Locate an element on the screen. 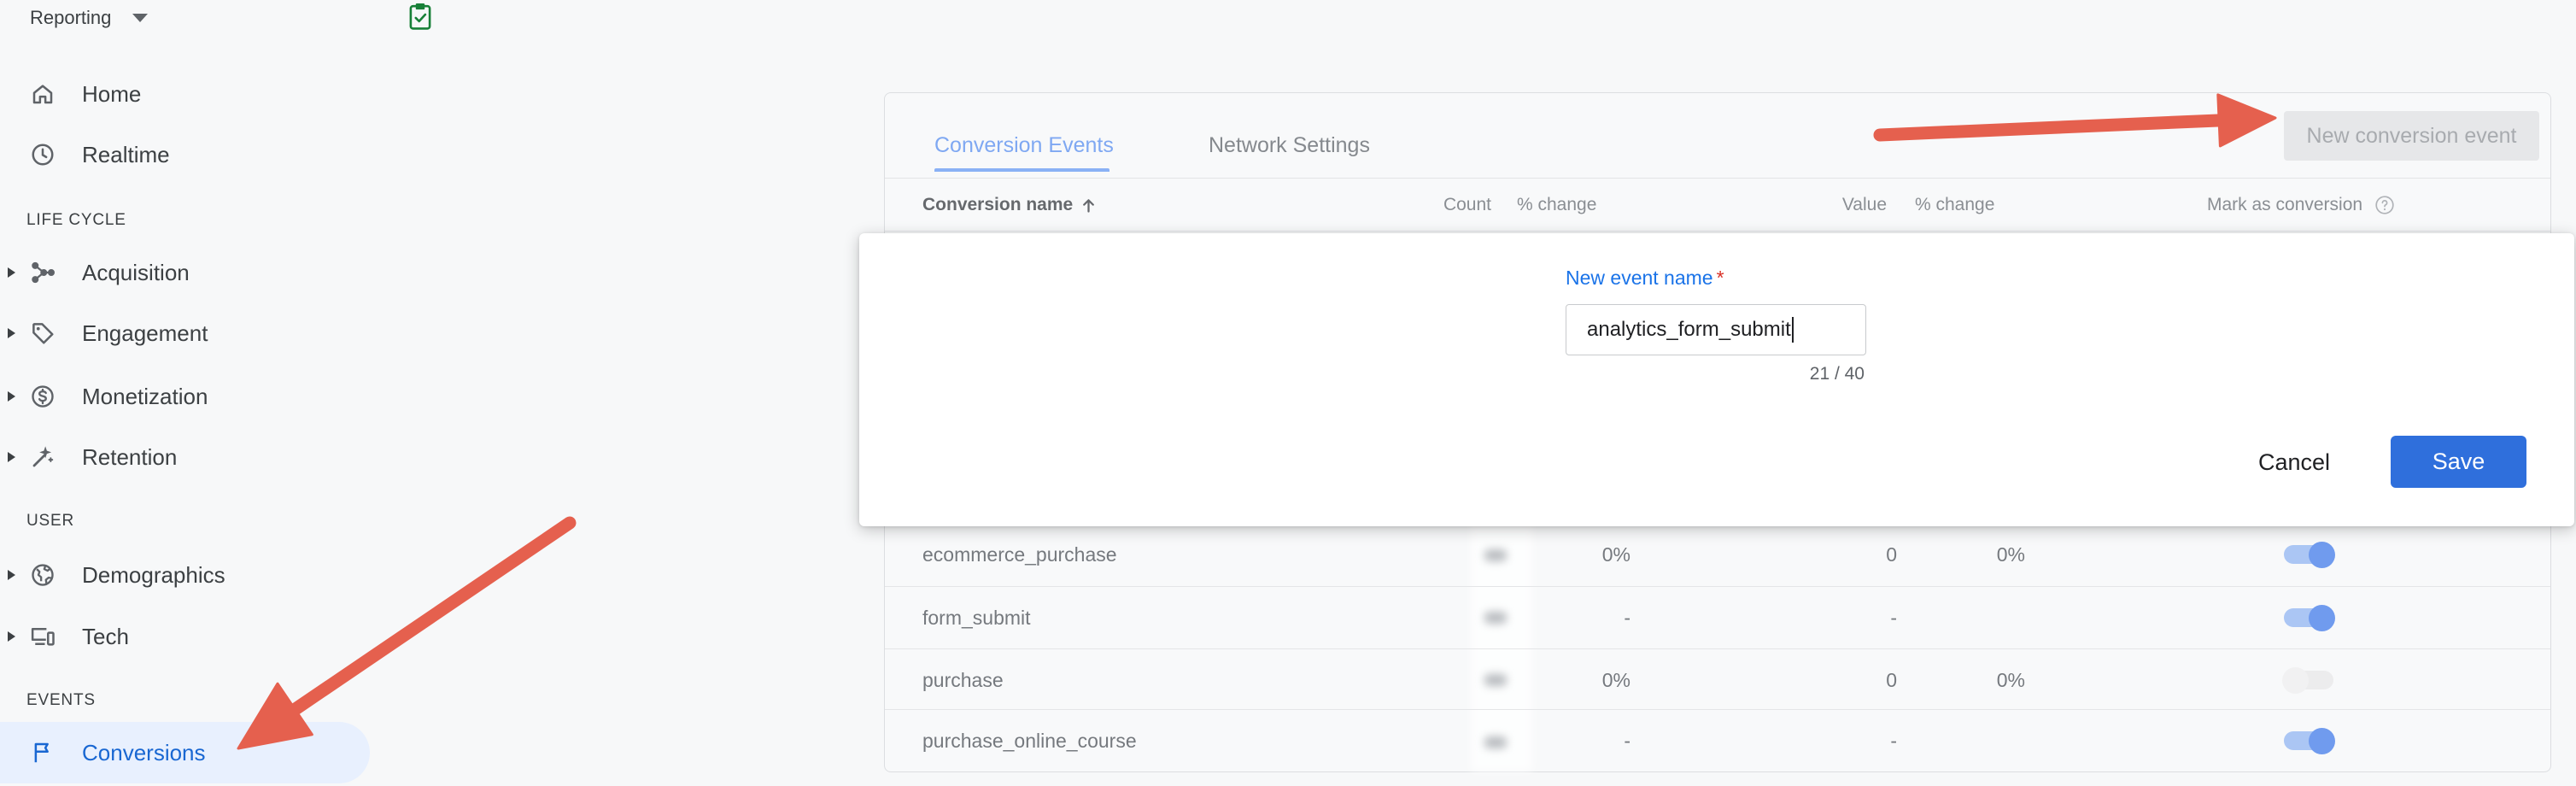 Image resolution: width=2576 pixels, height=786 pixels. table-row: purchase 0% 0 0% is located at coordinates (1717, 679).